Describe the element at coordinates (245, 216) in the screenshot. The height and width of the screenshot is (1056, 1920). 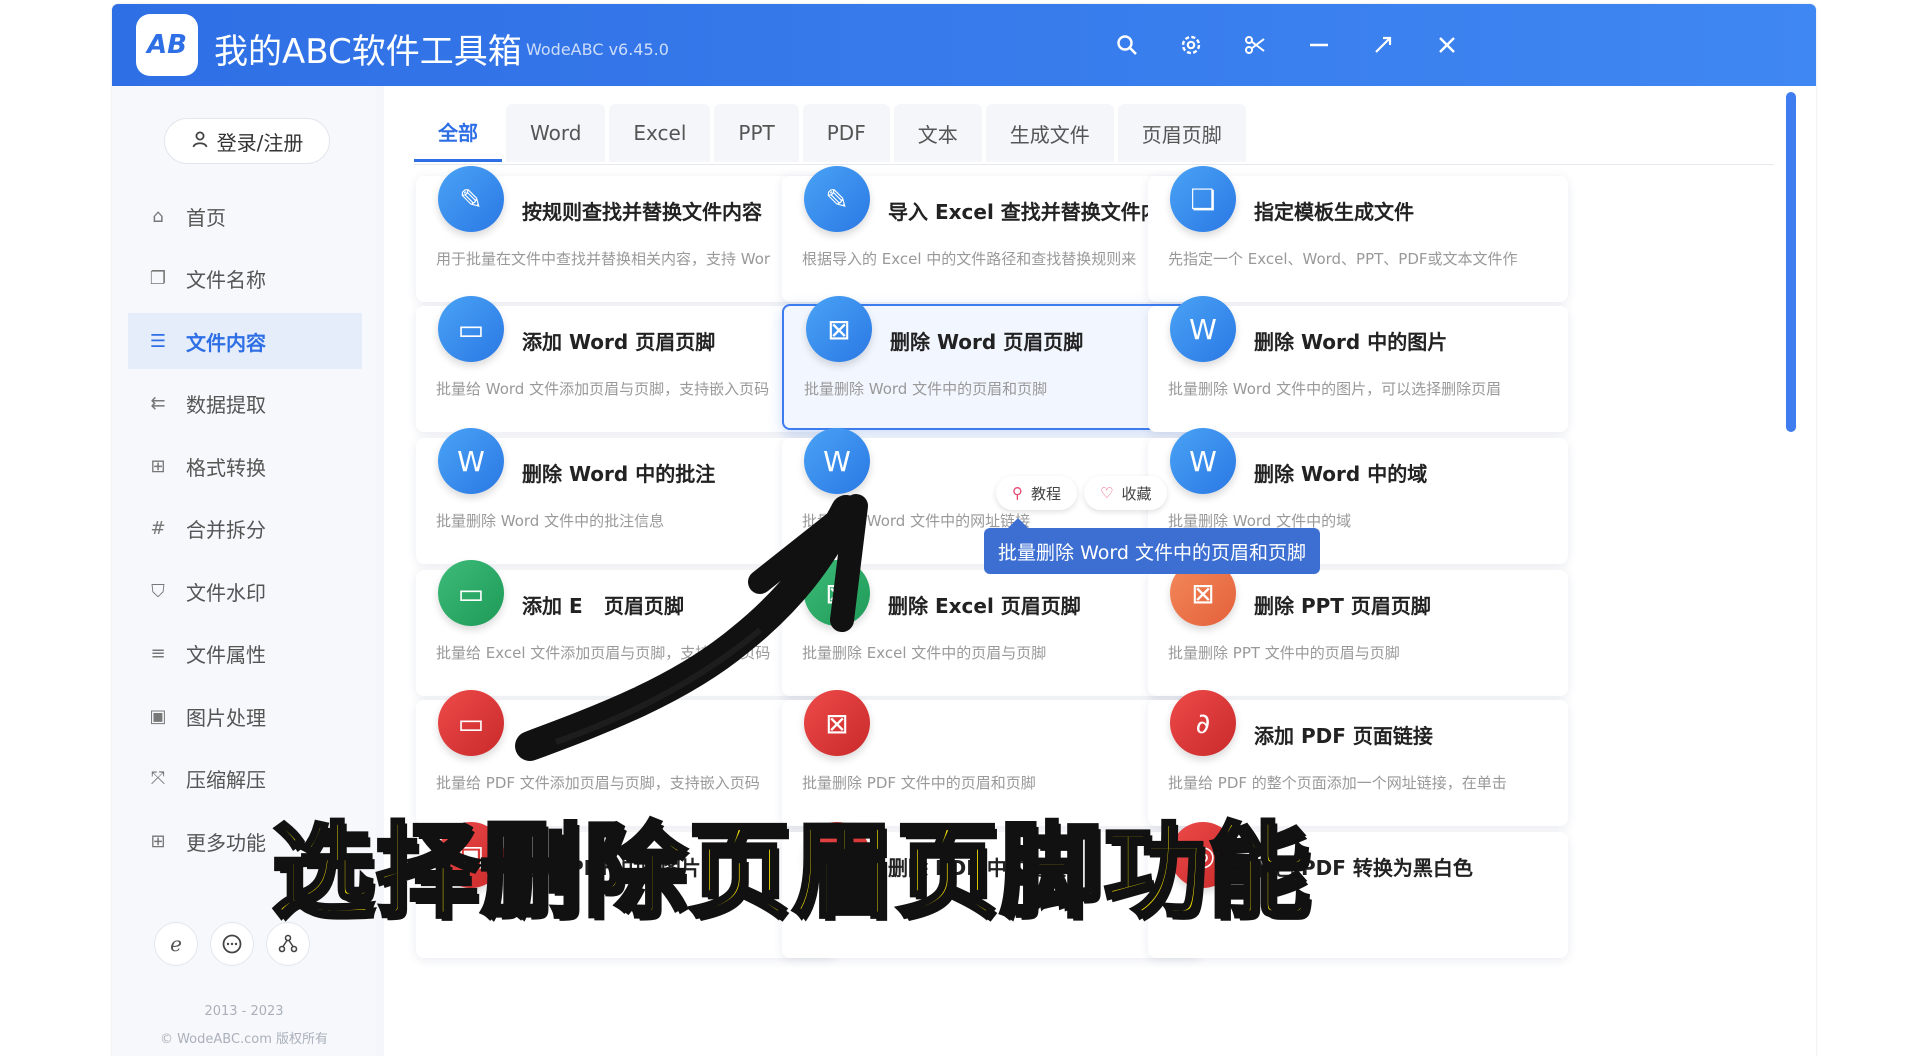
I see `sidebar-item-0: ⌂ 首页` at that location.